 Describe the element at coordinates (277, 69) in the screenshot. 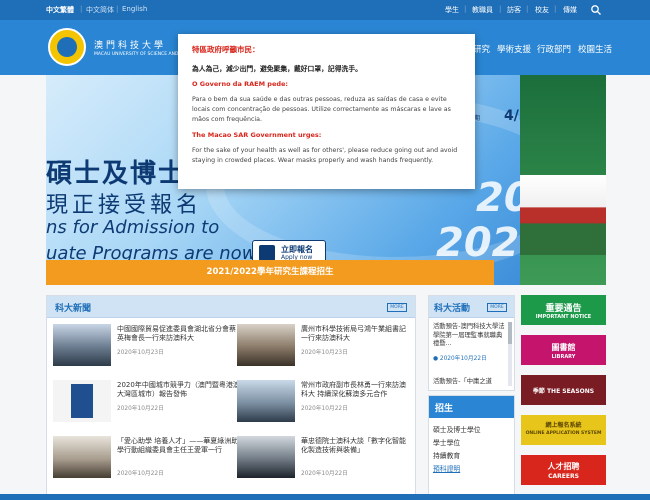

I see `modal-chinese-text: 為人為己，減少出門，避免聚集，戴好口罩，記得洗手。` at that location.